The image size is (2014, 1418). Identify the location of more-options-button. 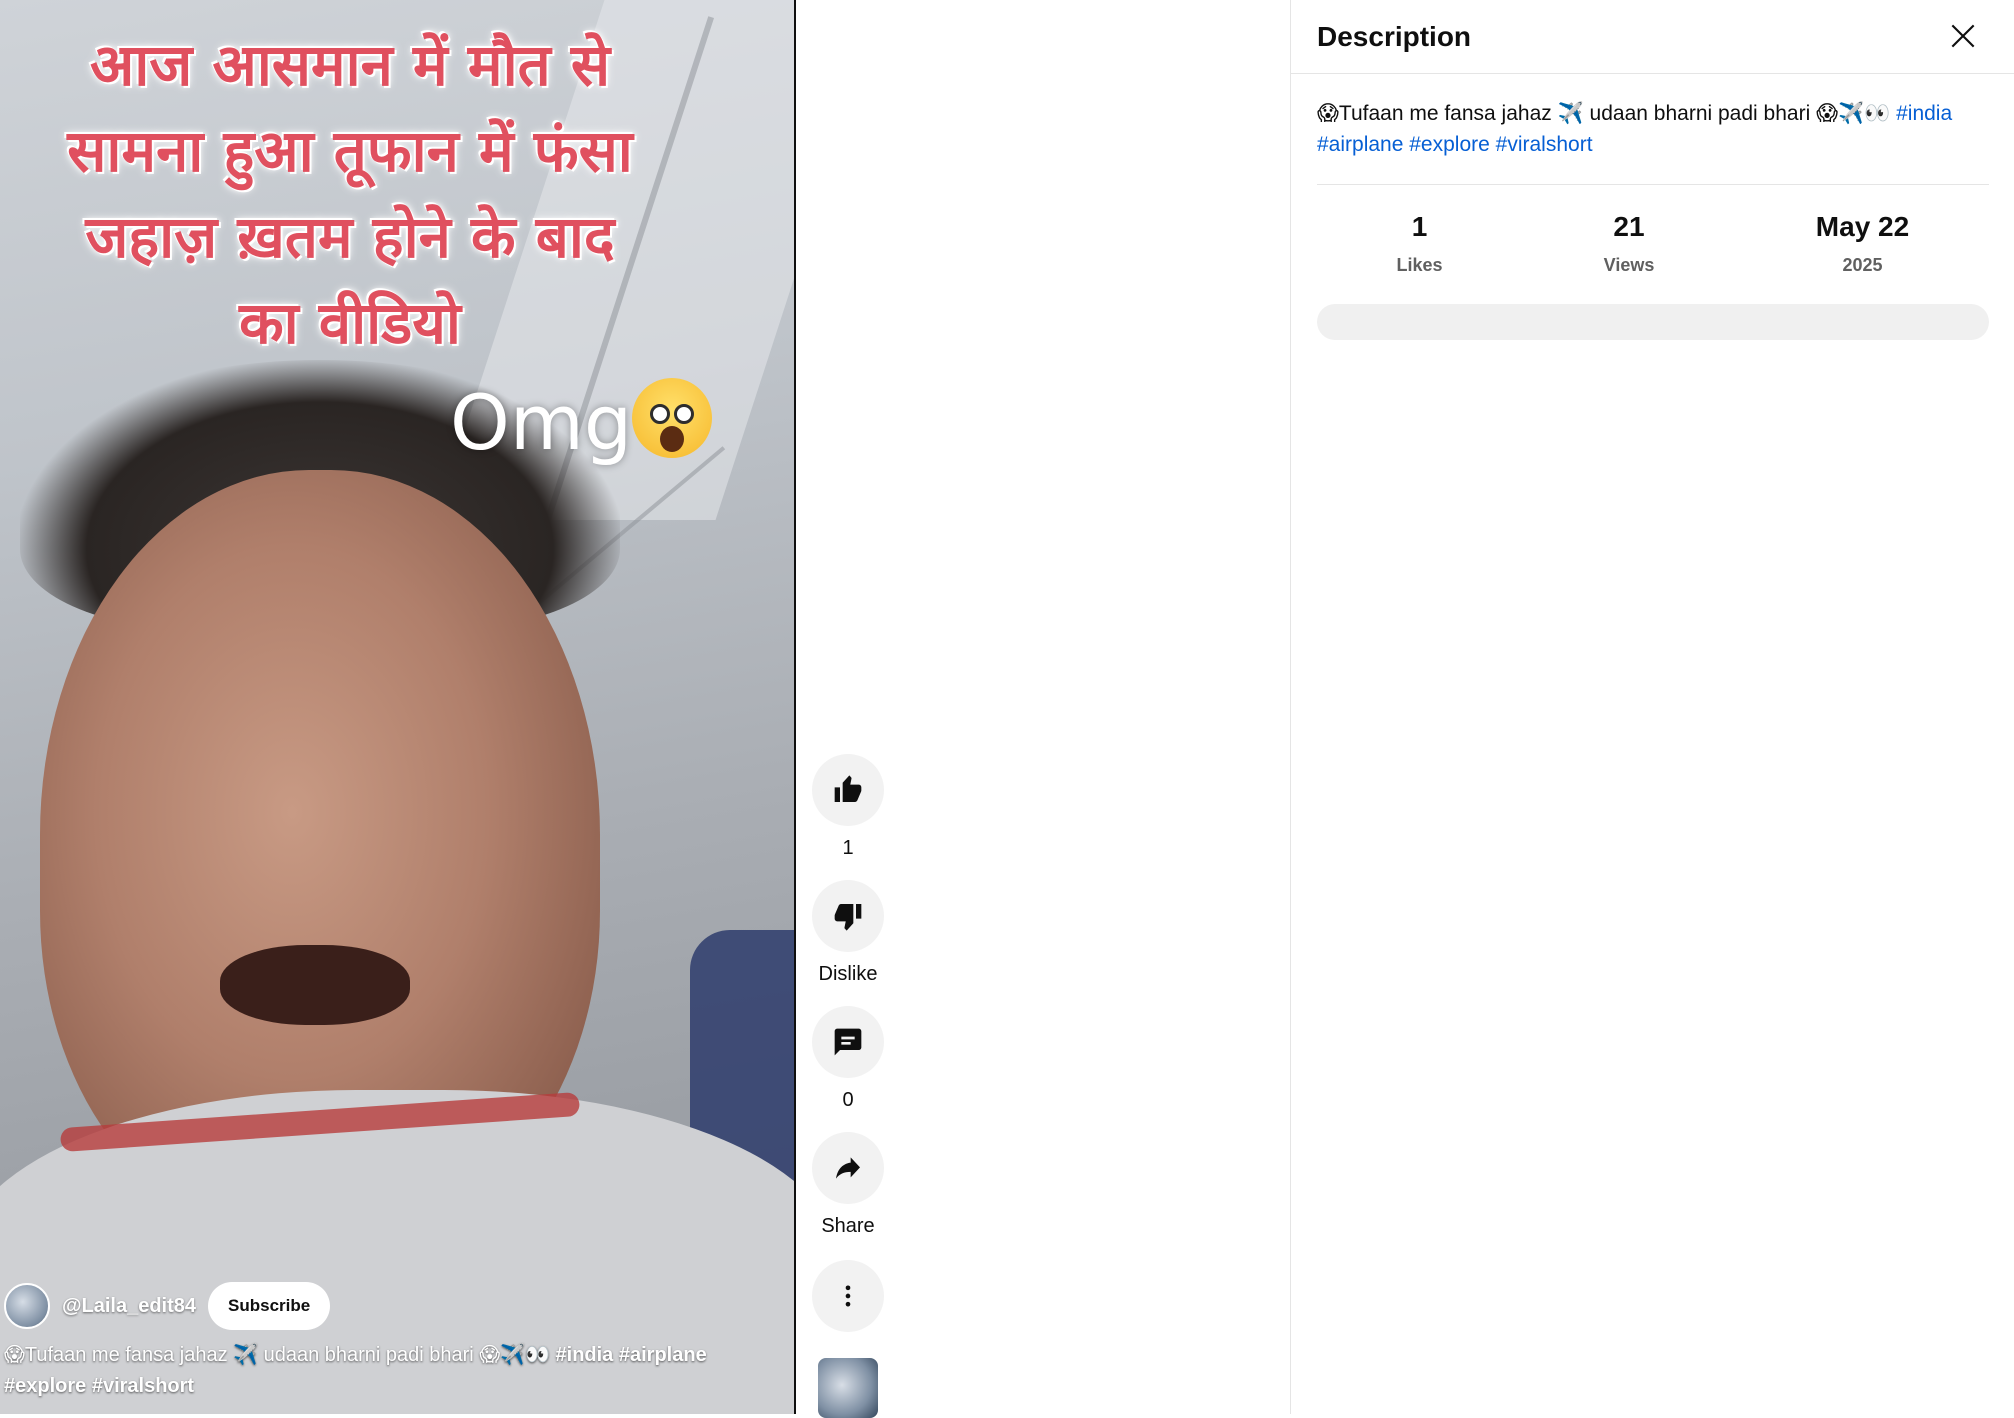
(848, 1296).